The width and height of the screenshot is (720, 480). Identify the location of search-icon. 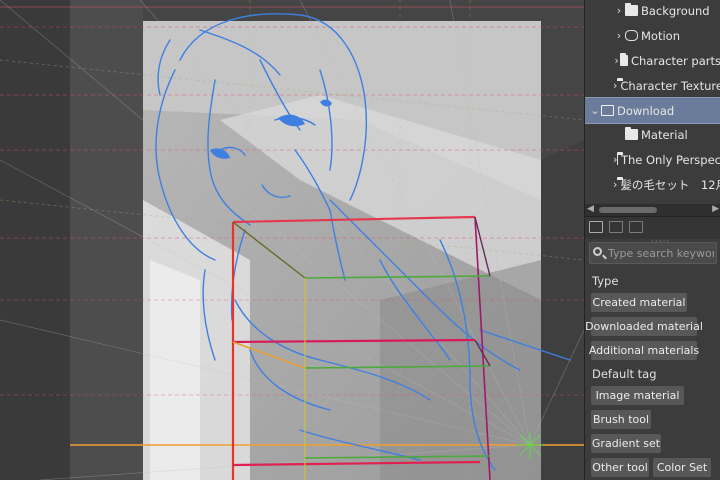
(597, 251).